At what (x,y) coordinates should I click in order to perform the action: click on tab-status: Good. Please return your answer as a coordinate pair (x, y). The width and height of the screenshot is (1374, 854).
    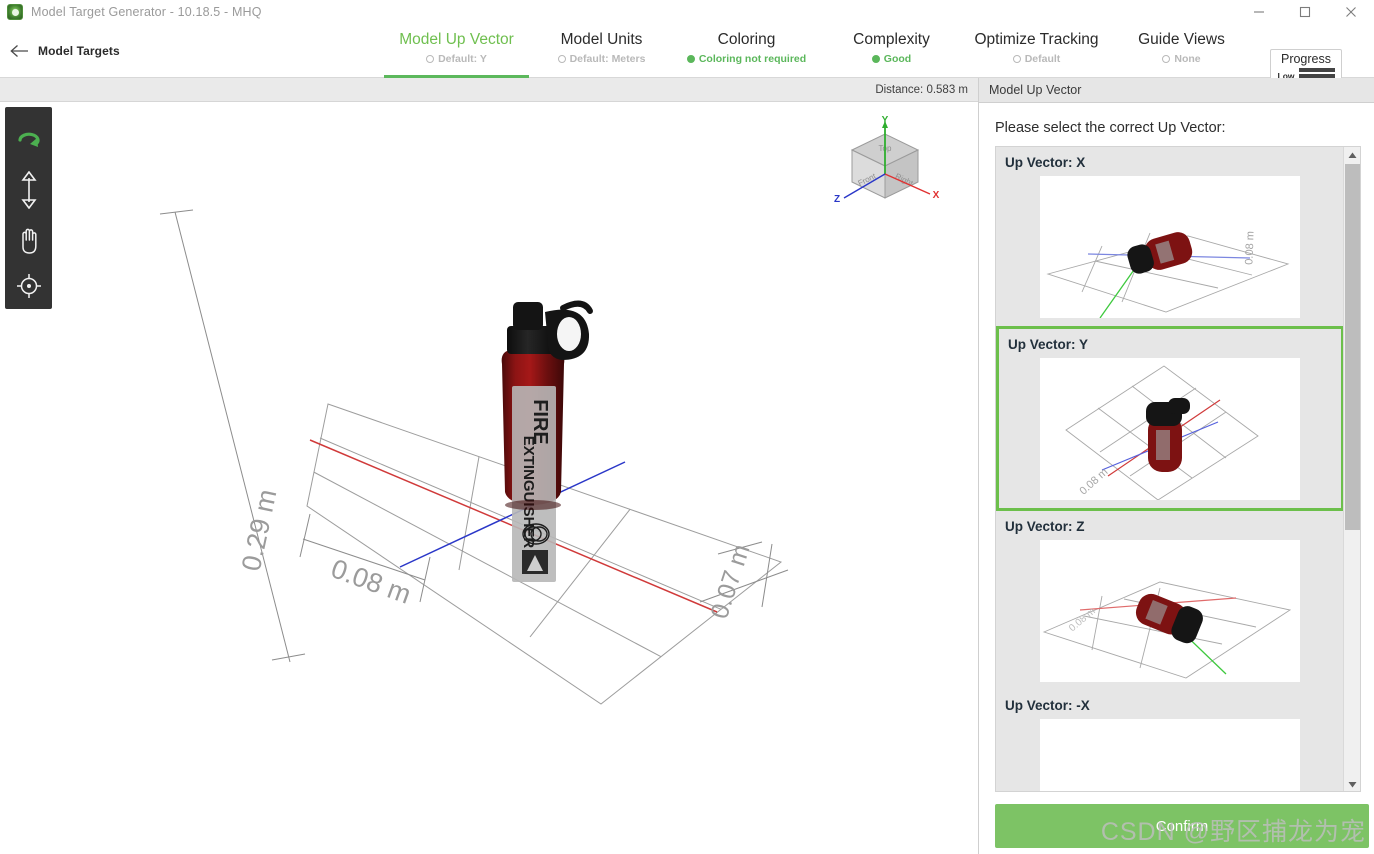
    Looking at the image, I should click on (891, 59).